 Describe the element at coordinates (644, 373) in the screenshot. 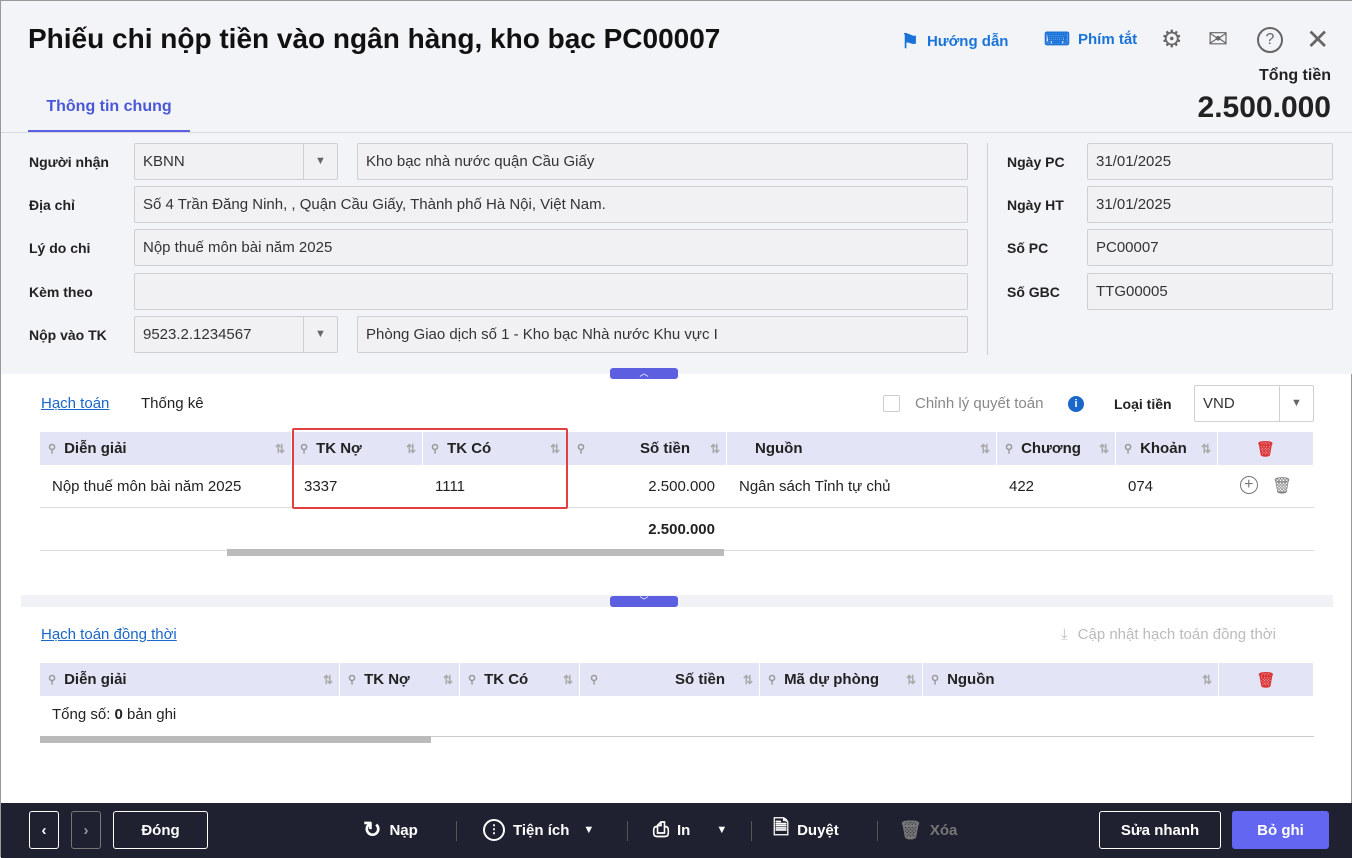

I see `collapse-up-button: ︿` at that location.